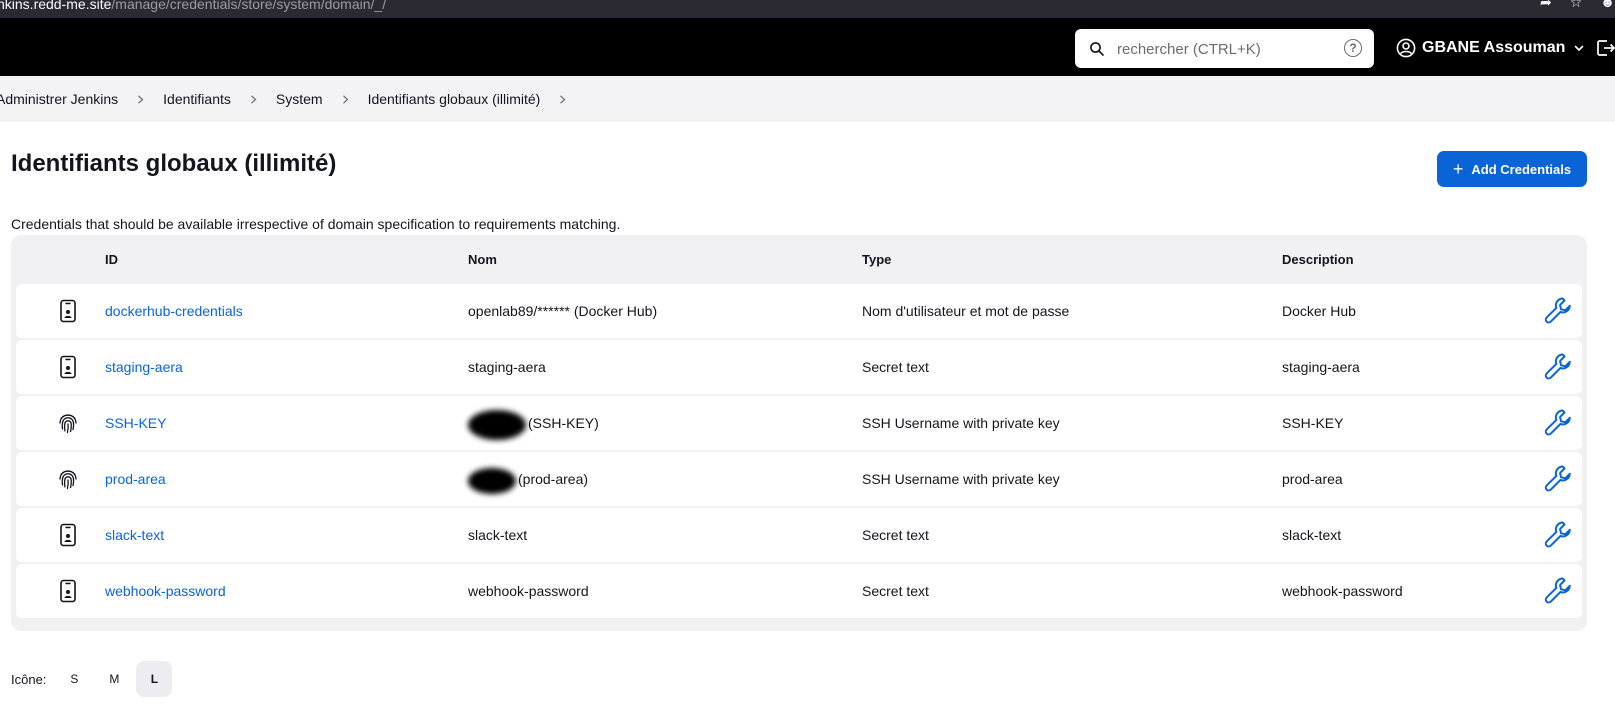 This screenshot has height=704, width=1615. What do you see at coordinates (134, 535) in the screenshot?
I see `credential-id-link: slack-text` at bounding box center [134, 535].